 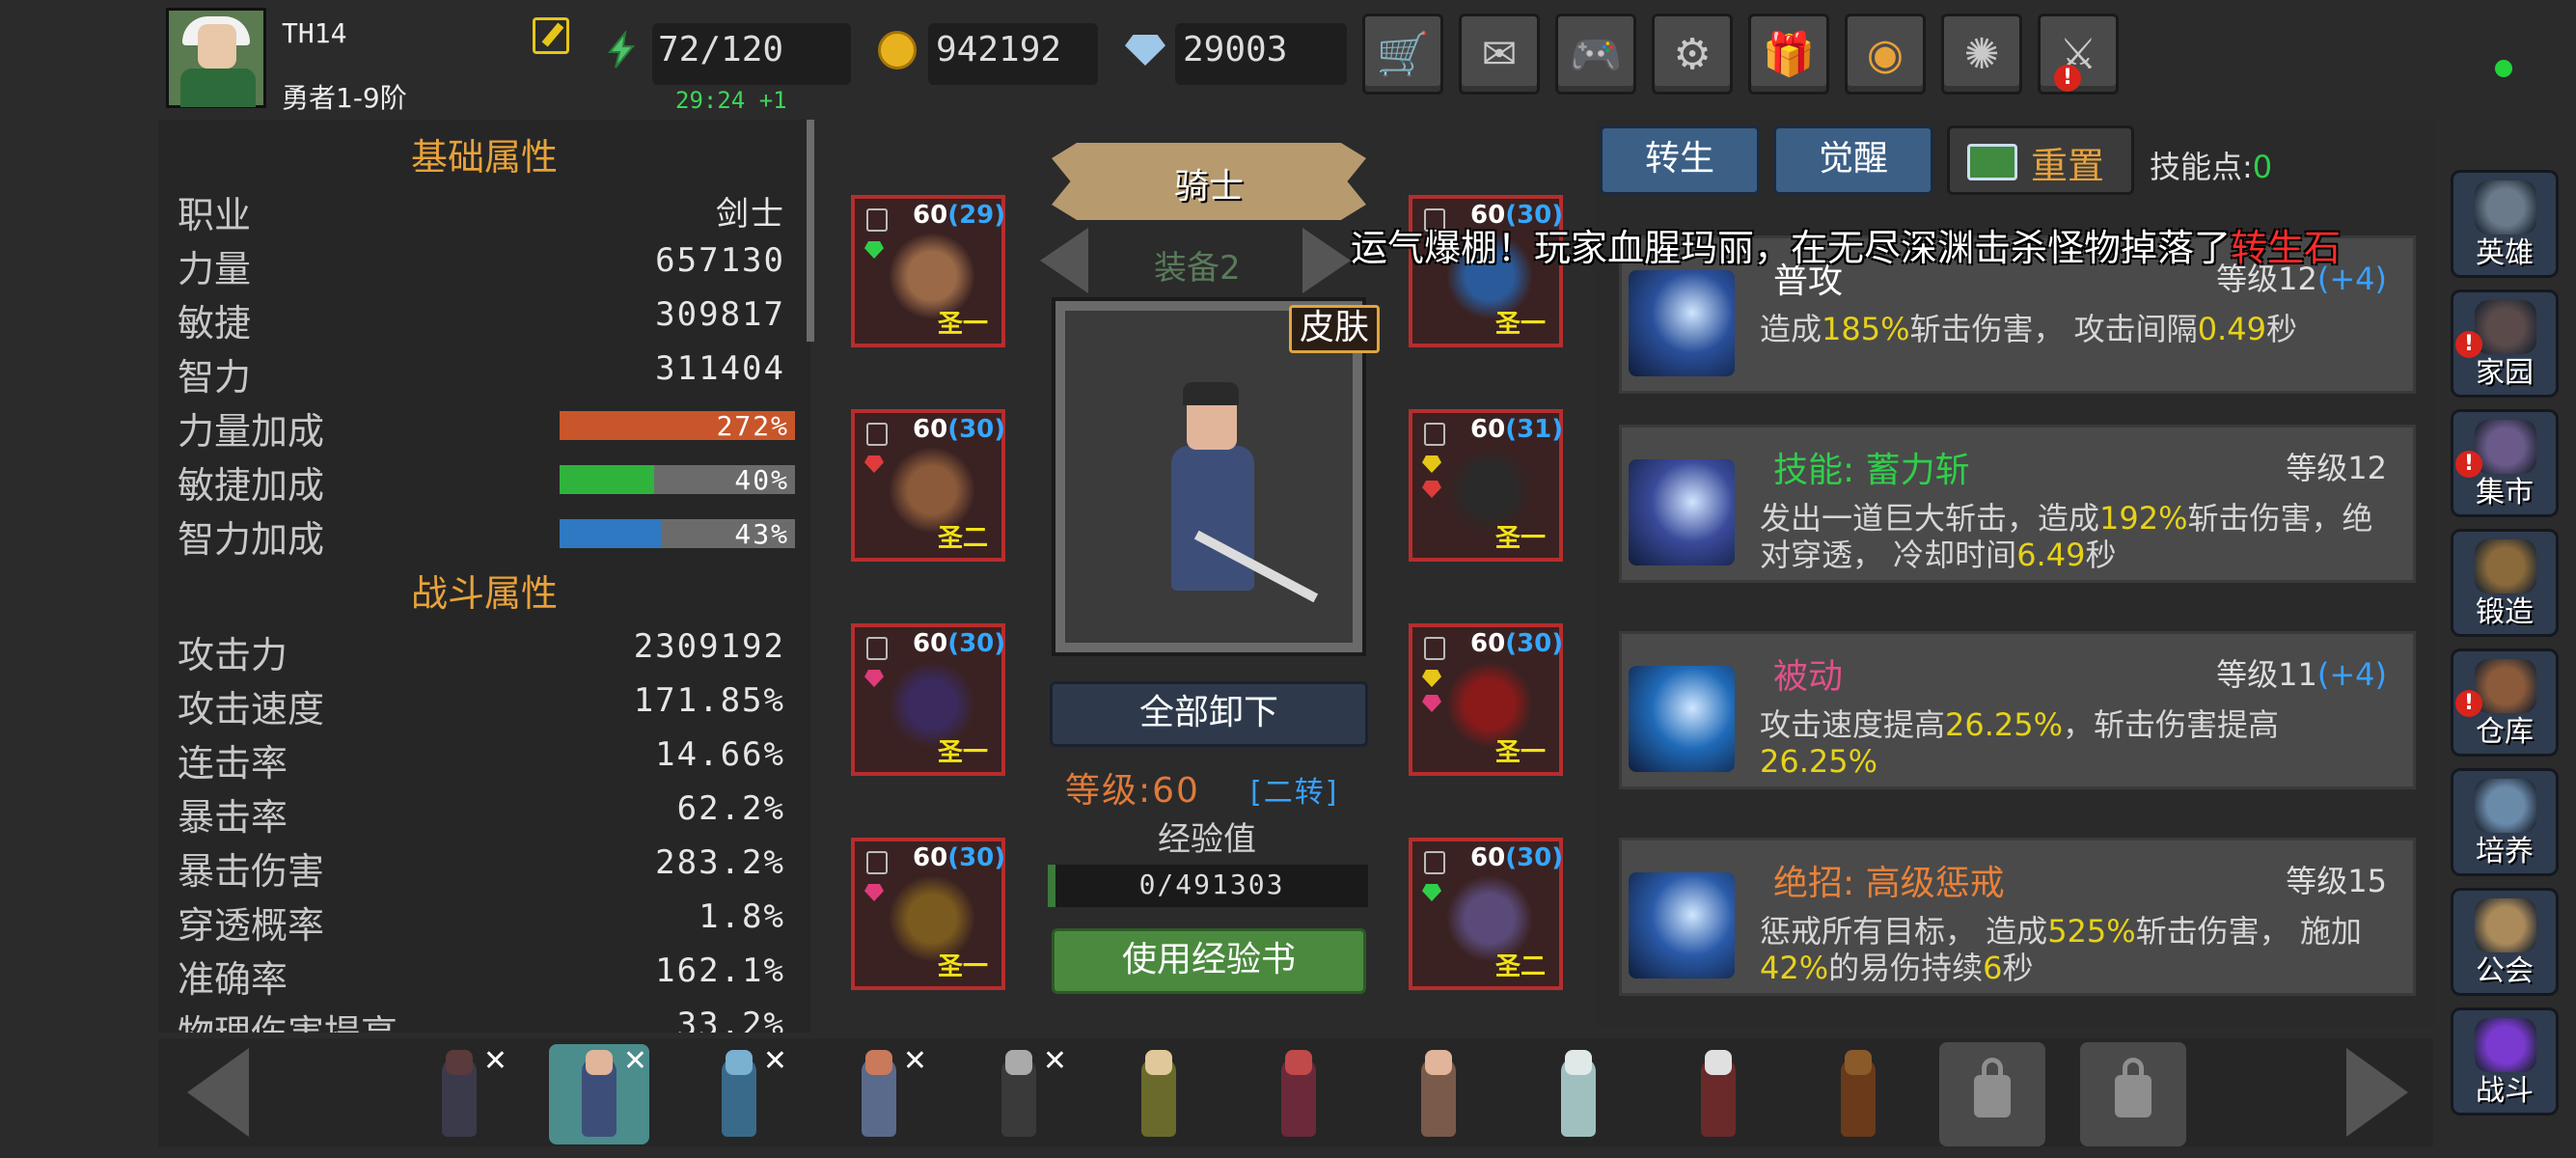 I want to click on equip-slot-boots: 60(30) 圣一, so click(x=928, y=914).